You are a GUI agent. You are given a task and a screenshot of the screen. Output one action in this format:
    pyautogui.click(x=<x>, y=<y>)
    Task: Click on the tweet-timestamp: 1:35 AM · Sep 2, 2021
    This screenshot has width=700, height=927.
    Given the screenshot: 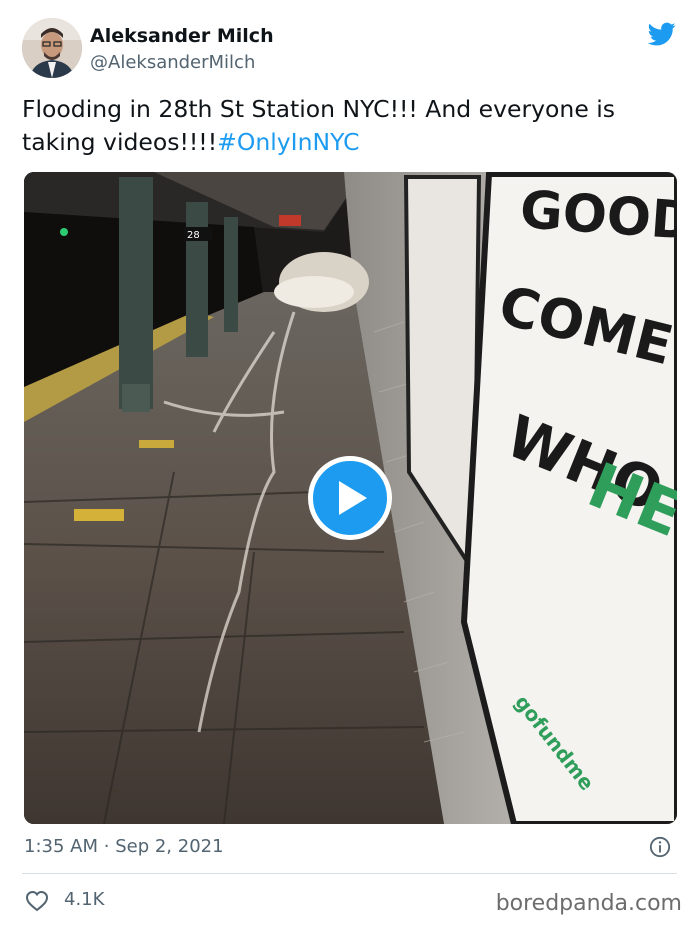 What is the action you would take?
    pyautogui.click(x=124, y=846)
    